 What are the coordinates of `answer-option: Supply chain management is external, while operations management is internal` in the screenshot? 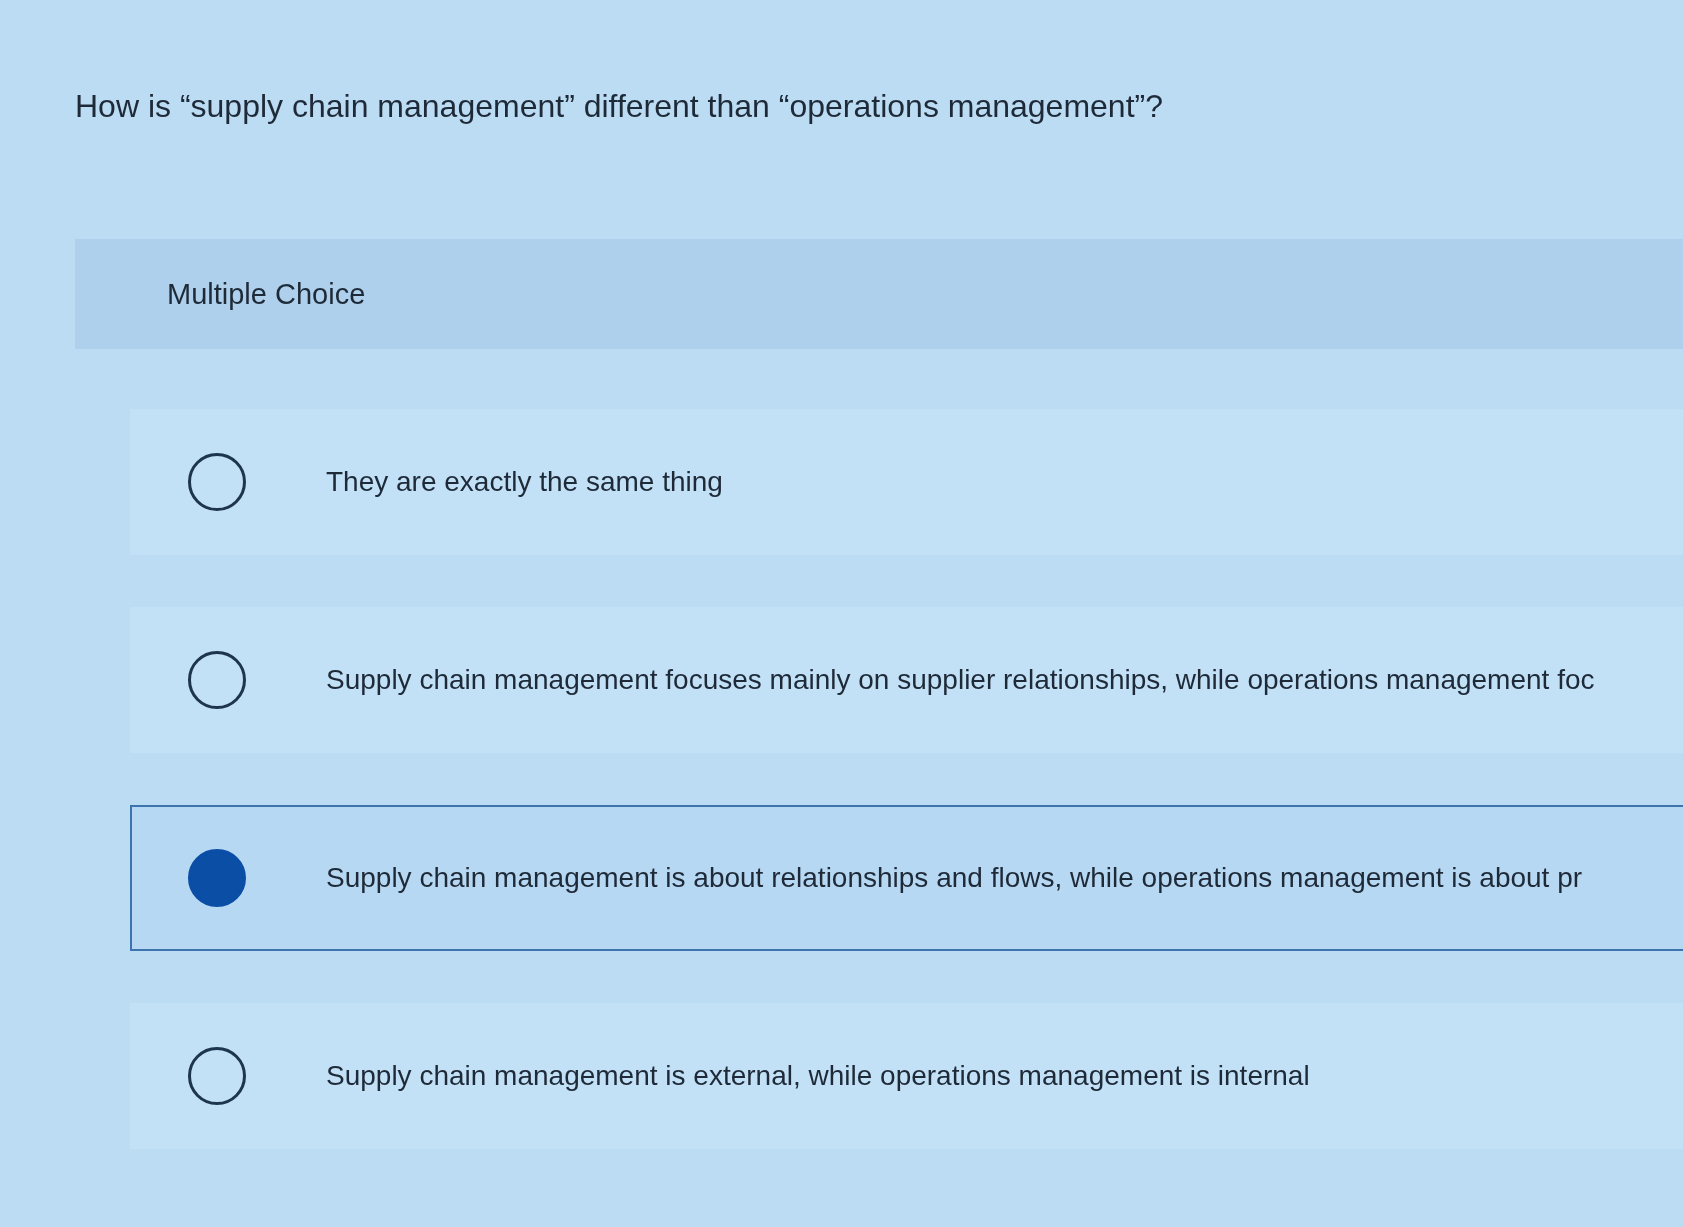 It's located at (906, 1076).